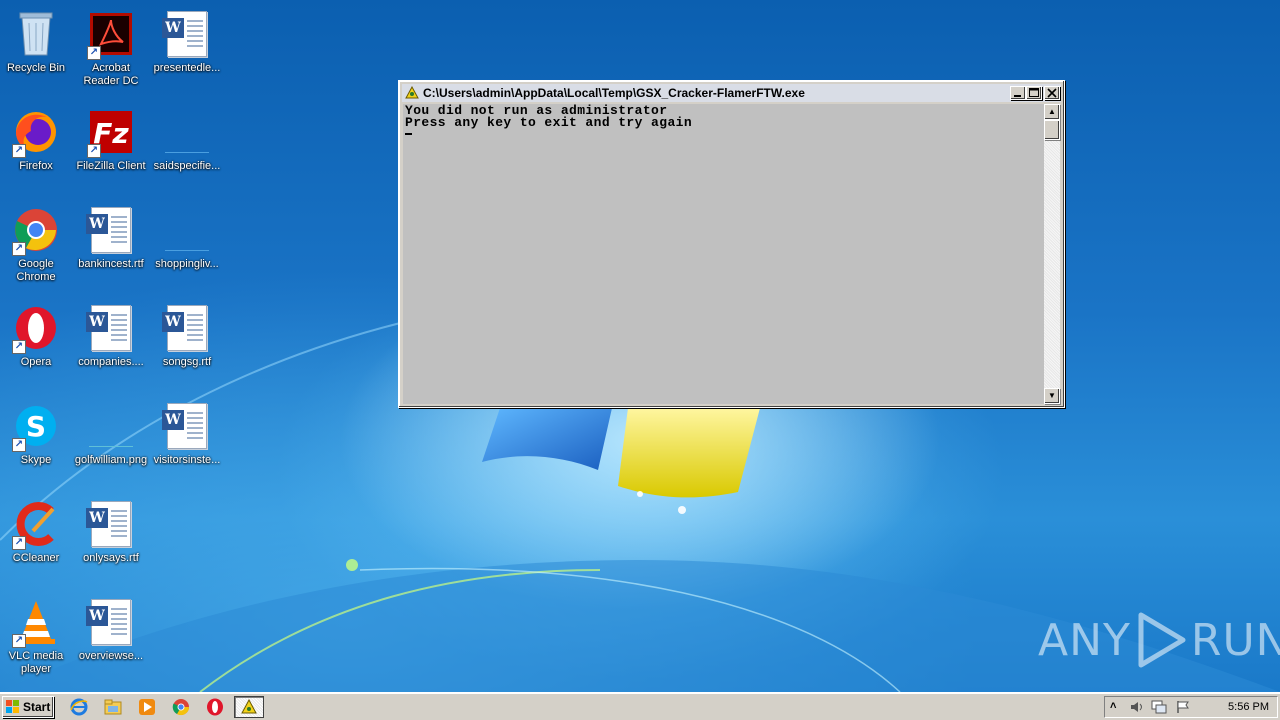 This screenshot has height=720, width=1280. Describe the element at coordinates (36, 558) in the screenshot. I see `desktop-icon-label: CCleaner` at that location.